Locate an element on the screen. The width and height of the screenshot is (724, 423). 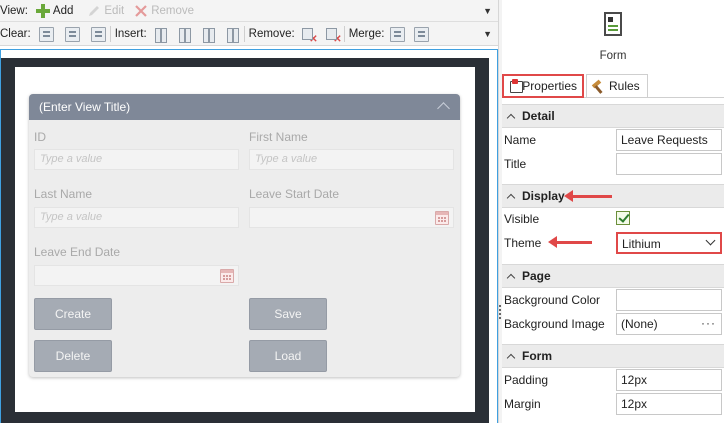
prop-row-background-image: Background Image (None) ··· is located at coordinates (613, 324).